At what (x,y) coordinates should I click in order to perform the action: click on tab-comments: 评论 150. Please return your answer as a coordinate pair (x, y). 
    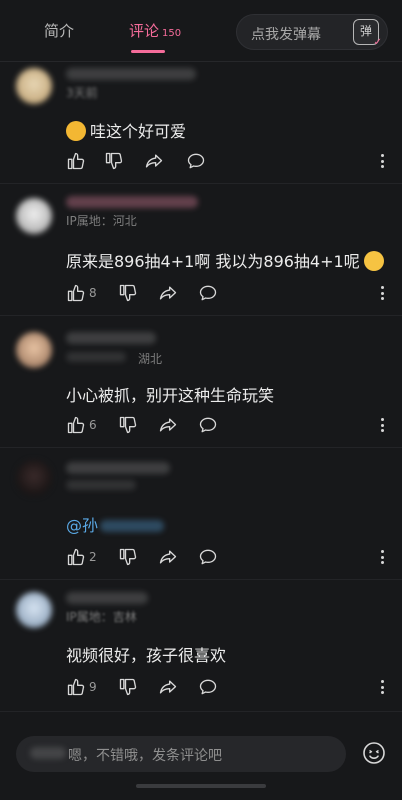
    Looking at the image, I should click on (155, 30).